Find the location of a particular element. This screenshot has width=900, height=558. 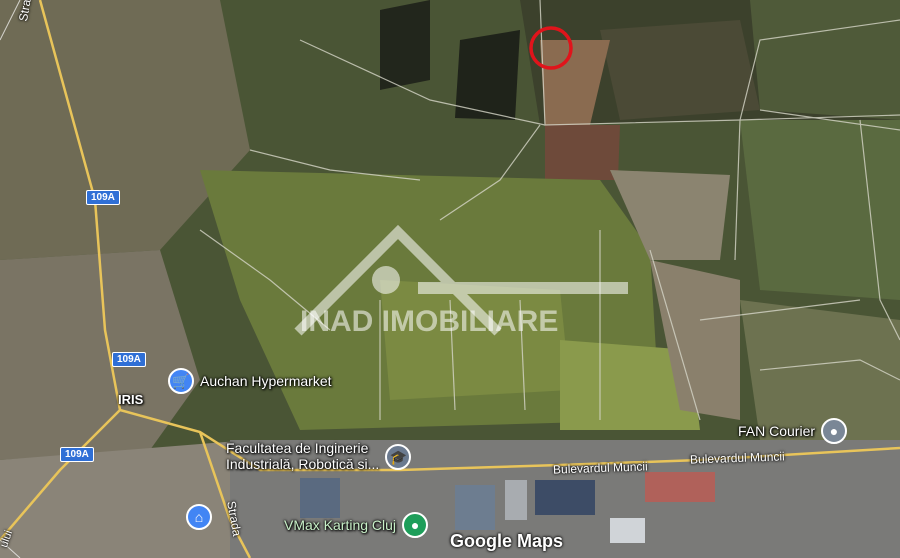

poi-vmax-karting: VMax Karting Cluj ● is located at coordinates (356, 525).